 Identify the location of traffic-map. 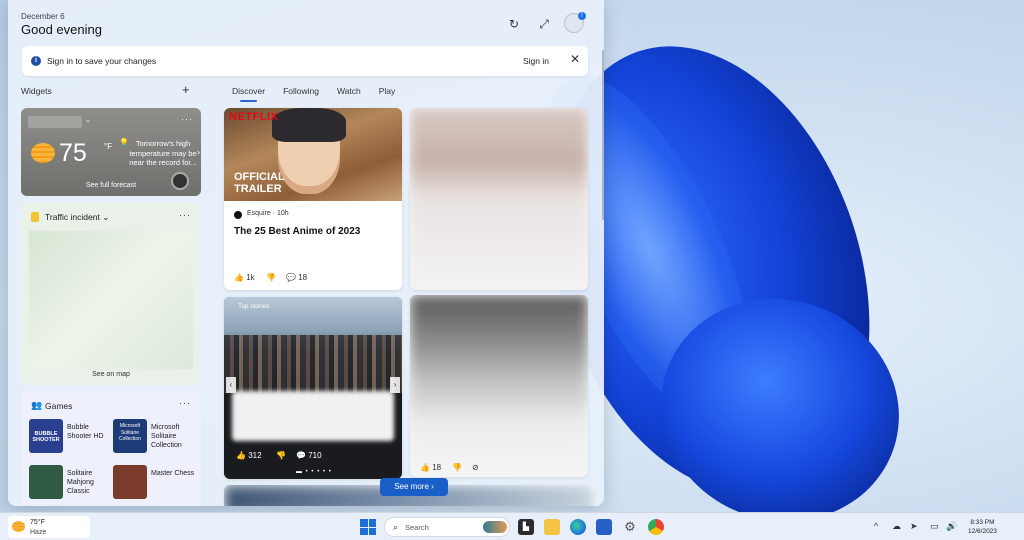
(111, 300).